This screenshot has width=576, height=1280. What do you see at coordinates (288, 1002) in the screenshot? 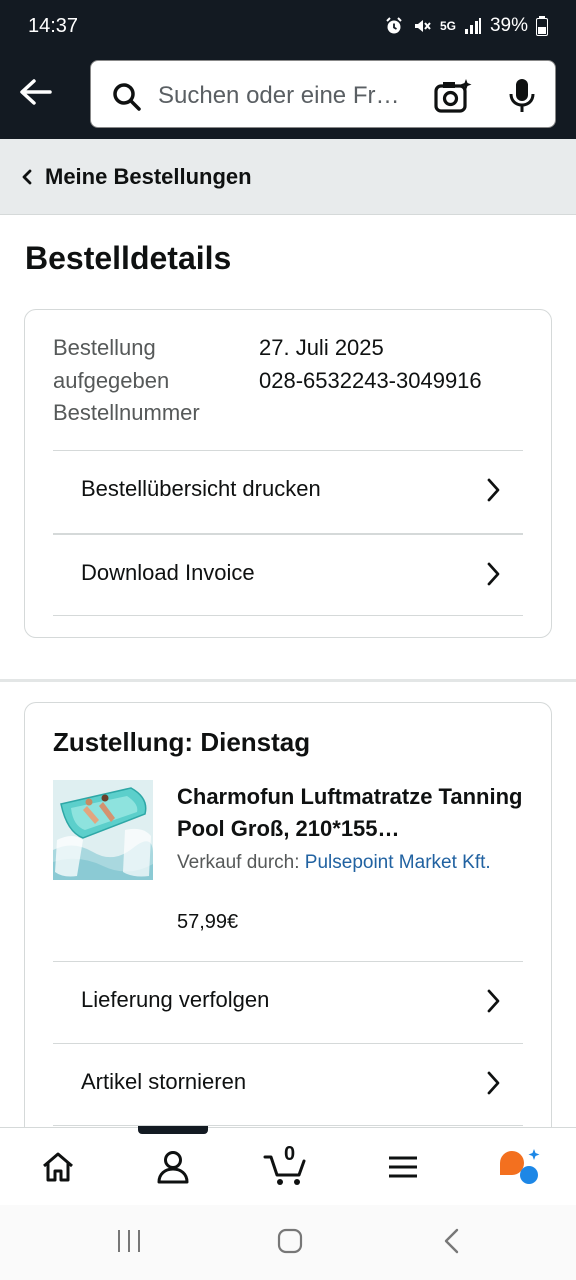
I see `track-delivery-row: Lieferung verfolgen` at bounding box center [288, 1002].